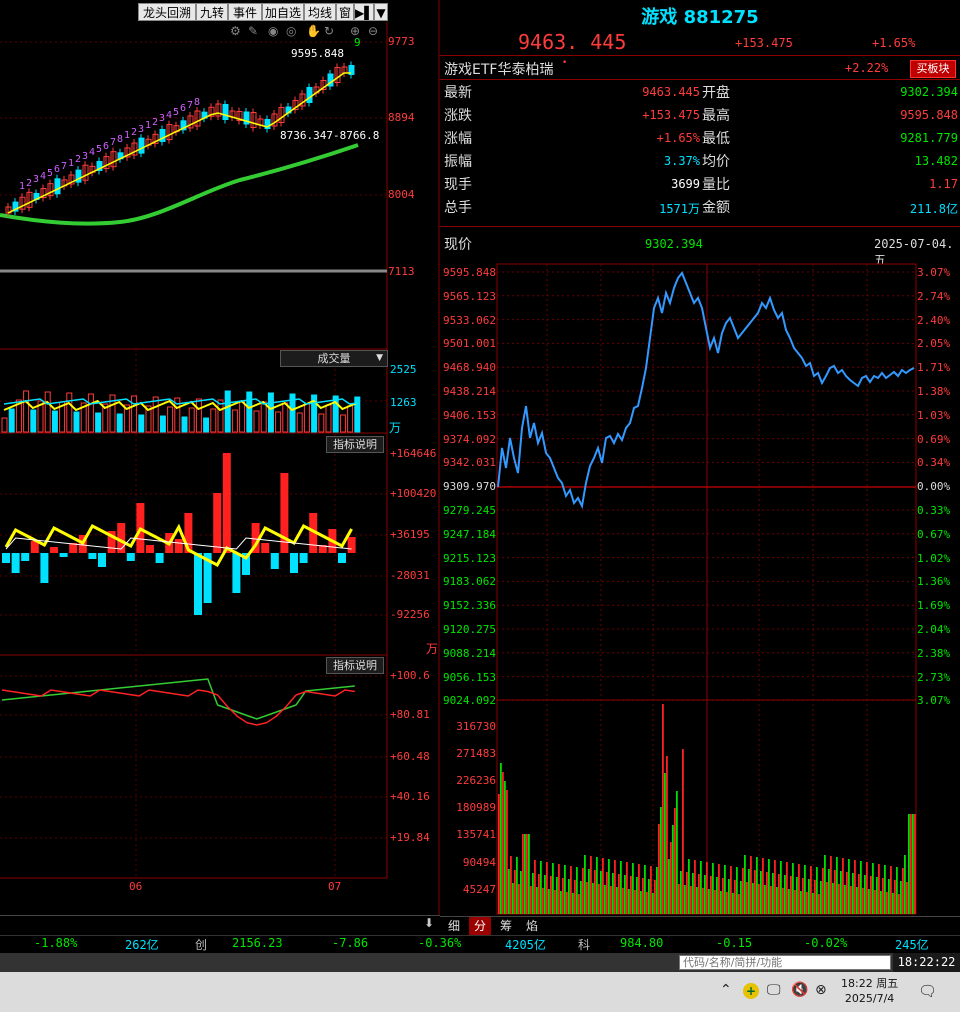 The width and height of the screenshot is (960, 1012). What do you see at coordinates (355, 444) in the screenshot?
I see `macd-help-button: 指标说明` at bounding box center [355, 444].